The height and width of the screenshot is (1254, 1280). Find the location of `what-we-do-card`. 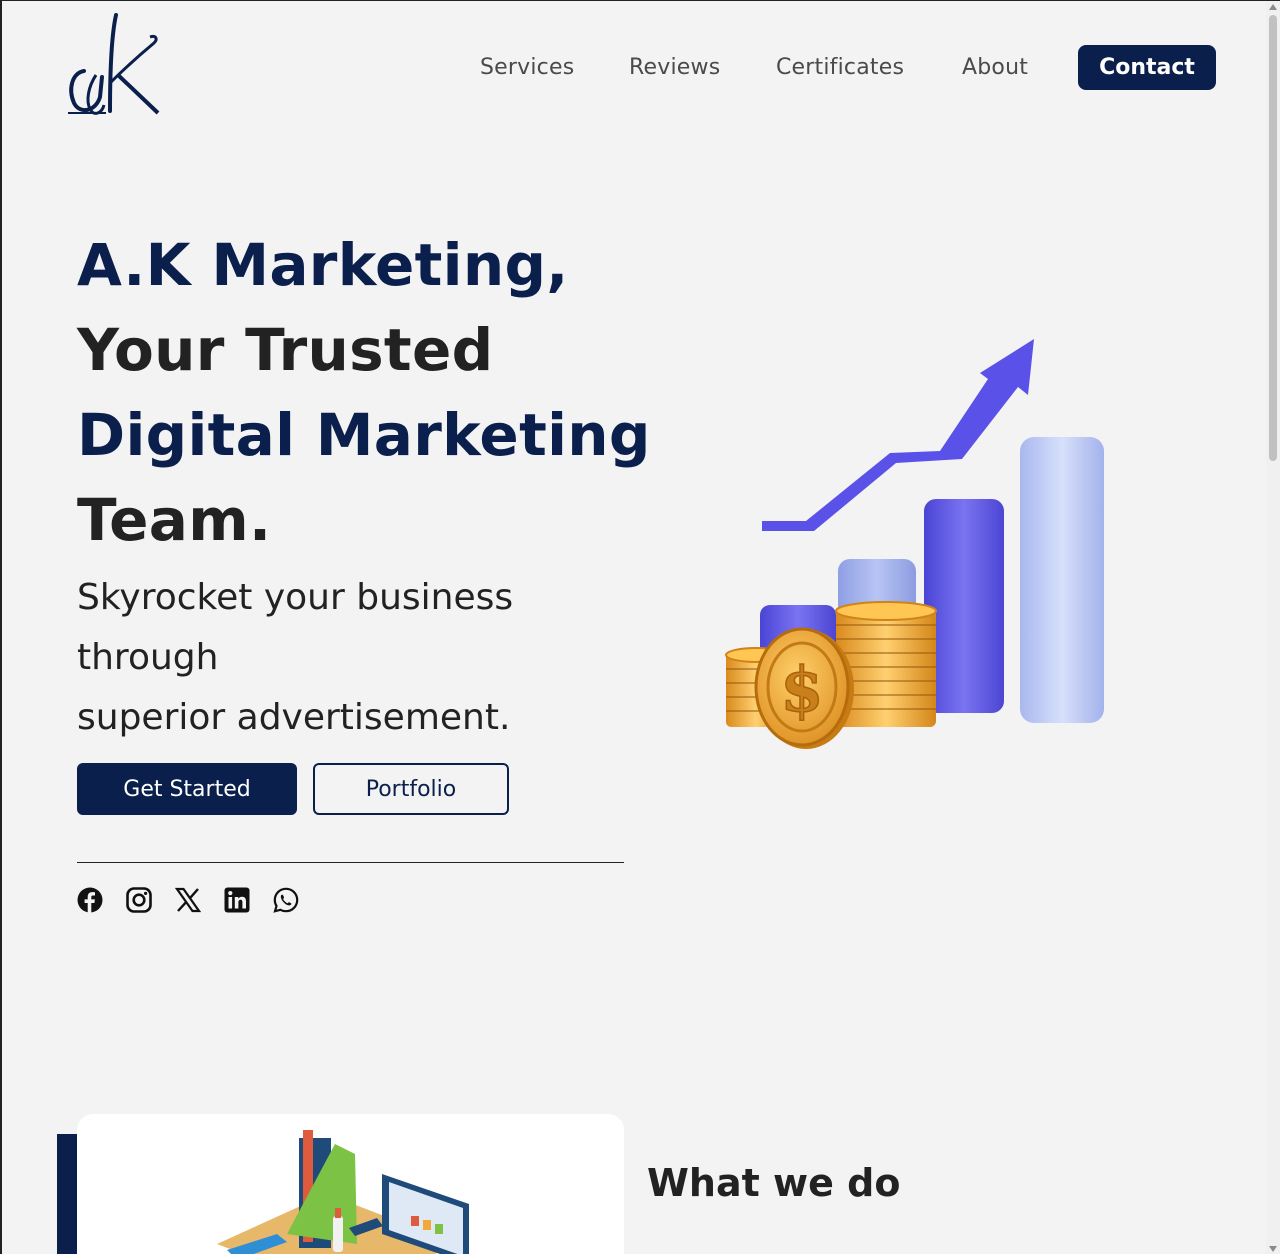

what-we-do-card is located at coordinates (350, 1184).